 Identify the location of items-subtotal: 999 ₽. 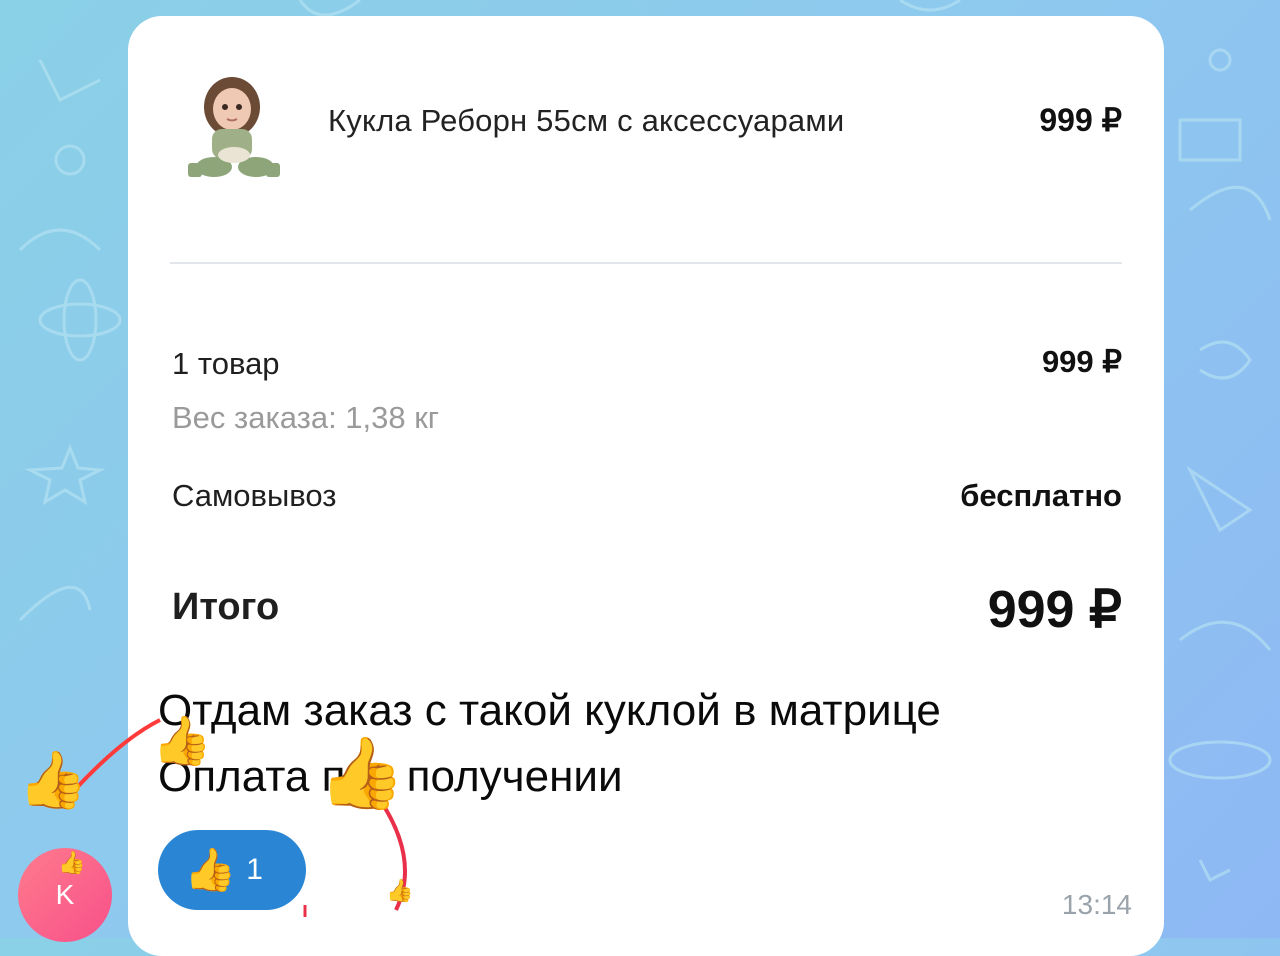
(1081, 361).